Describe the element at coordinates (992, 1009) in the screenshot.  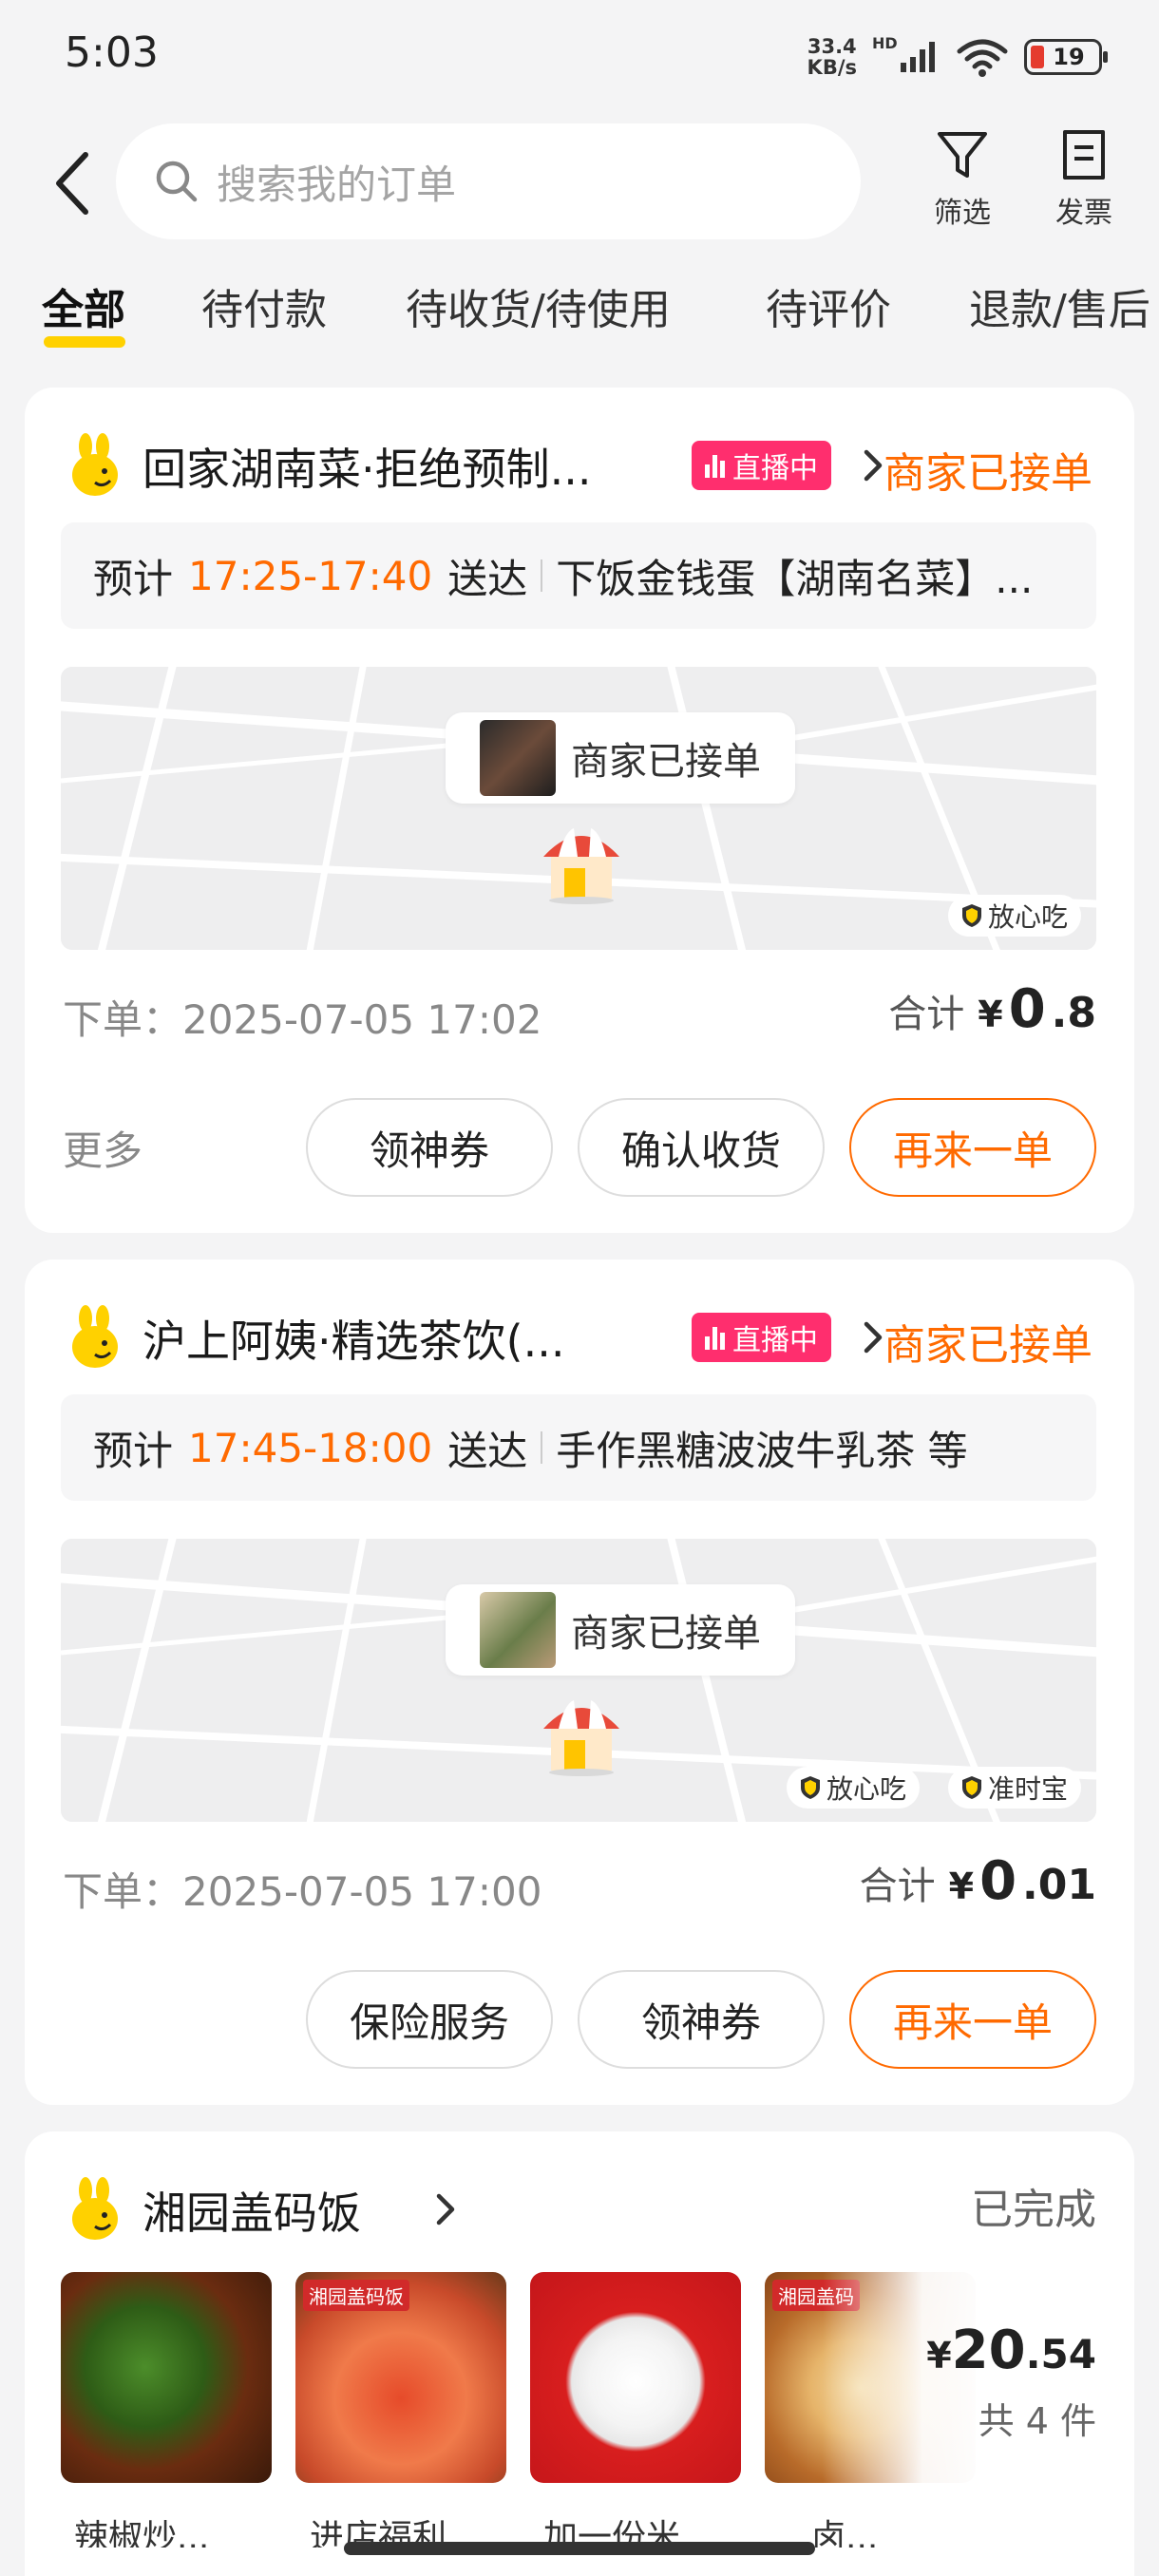
I see `order-total: 合计 ¥ 0 .8` at that location.